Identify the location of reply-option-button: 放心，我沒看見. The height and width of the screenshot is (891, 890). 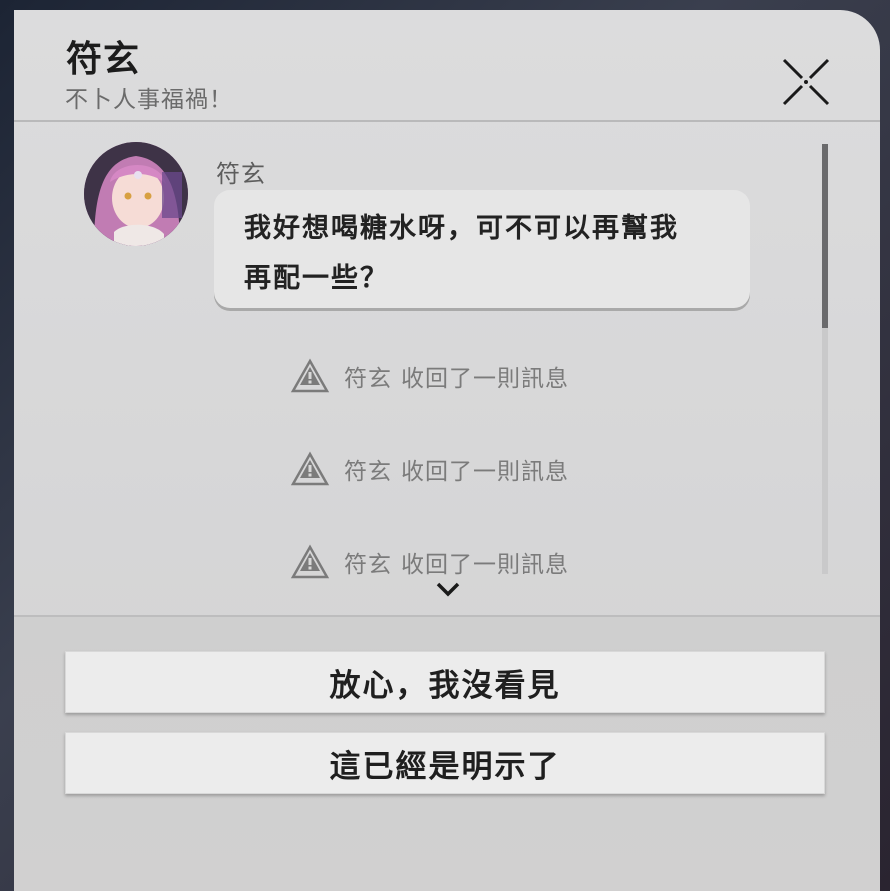
(445, 682).